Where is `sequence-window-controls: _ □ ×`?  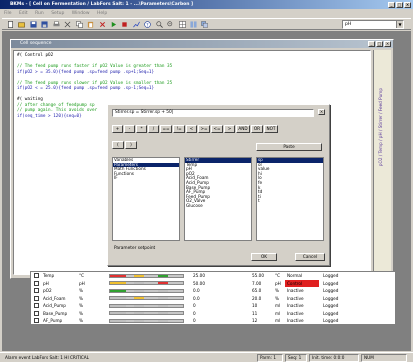
sequence-window-controls: _ □ × is located at coordinates (379, 44).